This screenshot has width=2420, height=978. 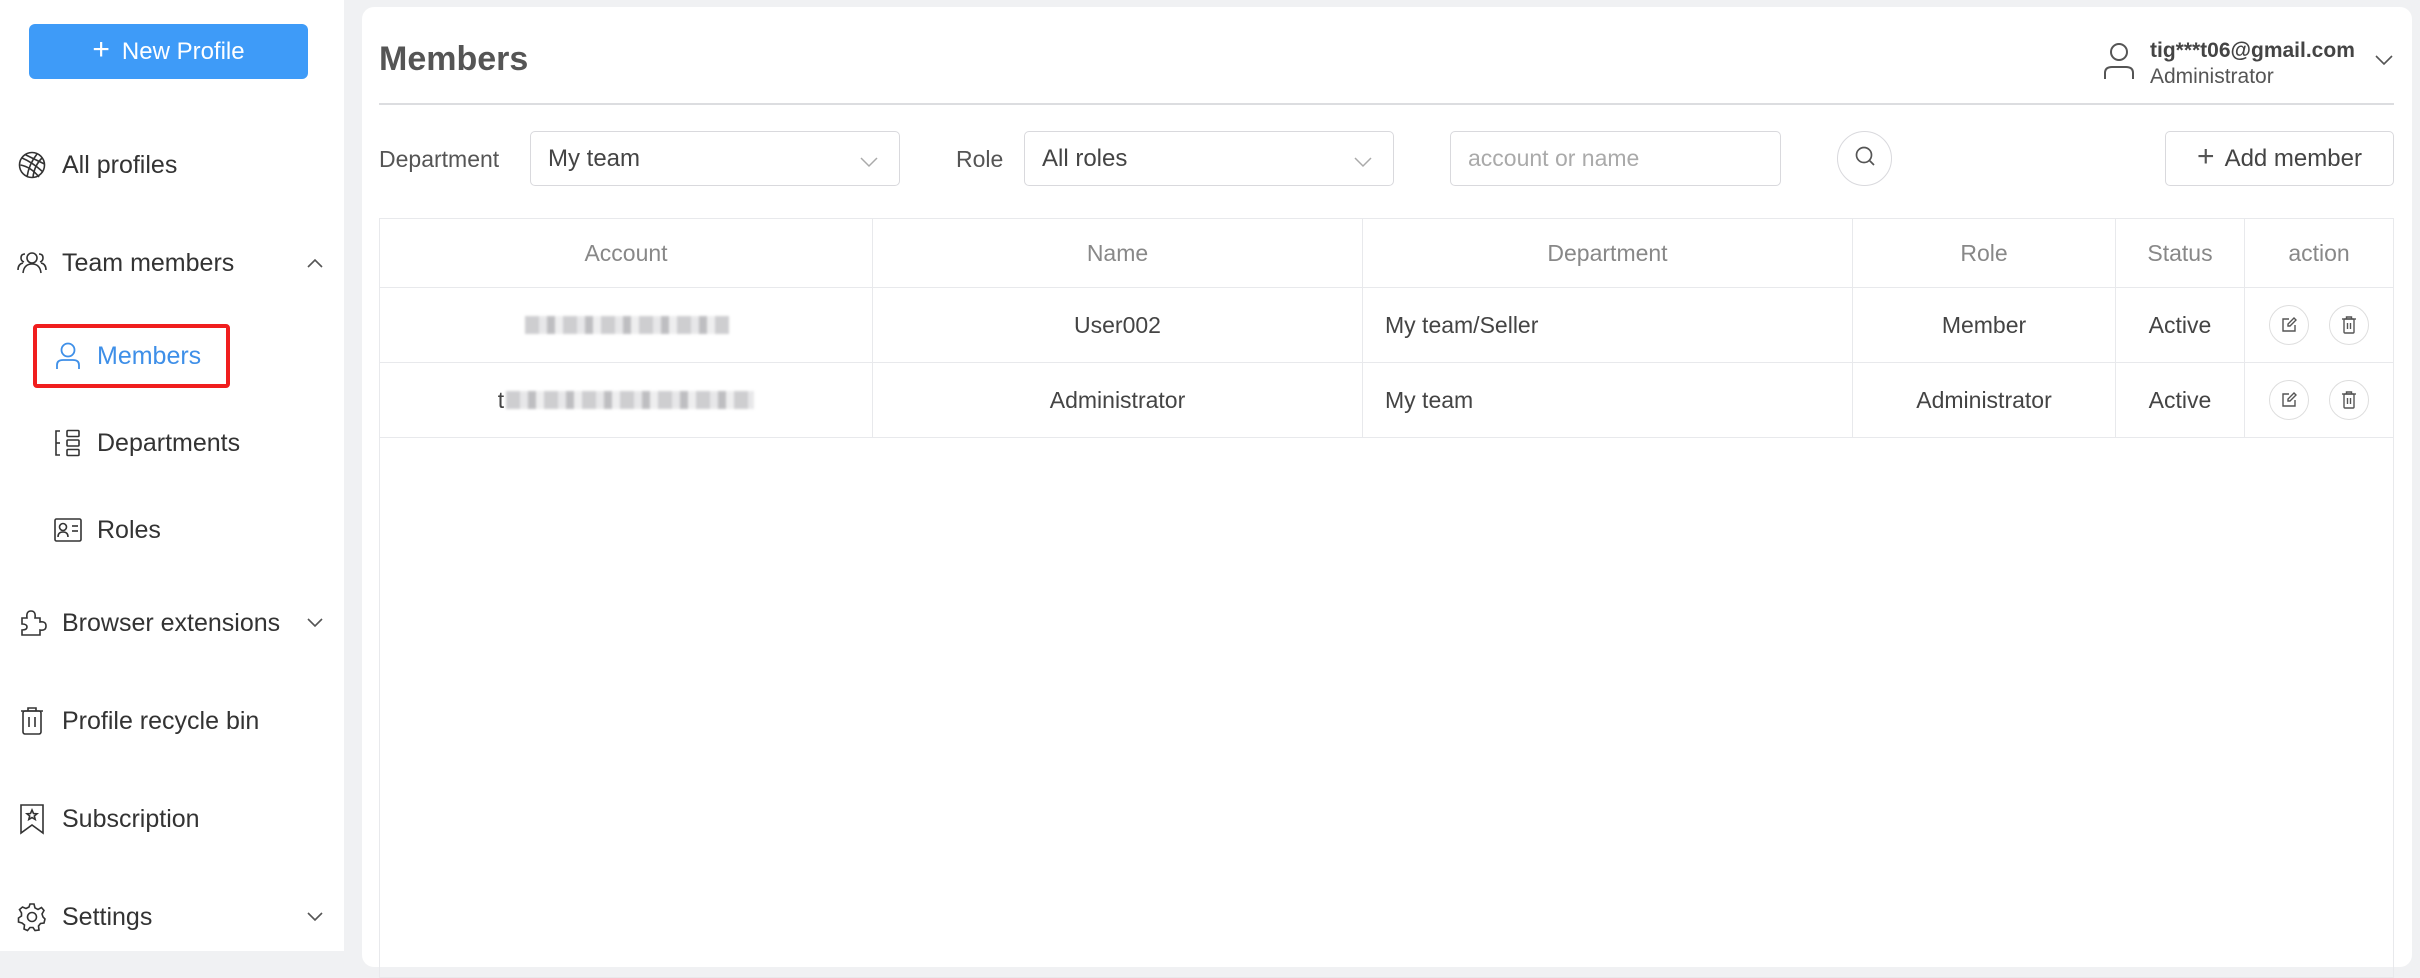 What do you see at coordinates (1085, 158) in the screenshot?
I see `role-select-value: All roles` at bounding box center [1085, 158].